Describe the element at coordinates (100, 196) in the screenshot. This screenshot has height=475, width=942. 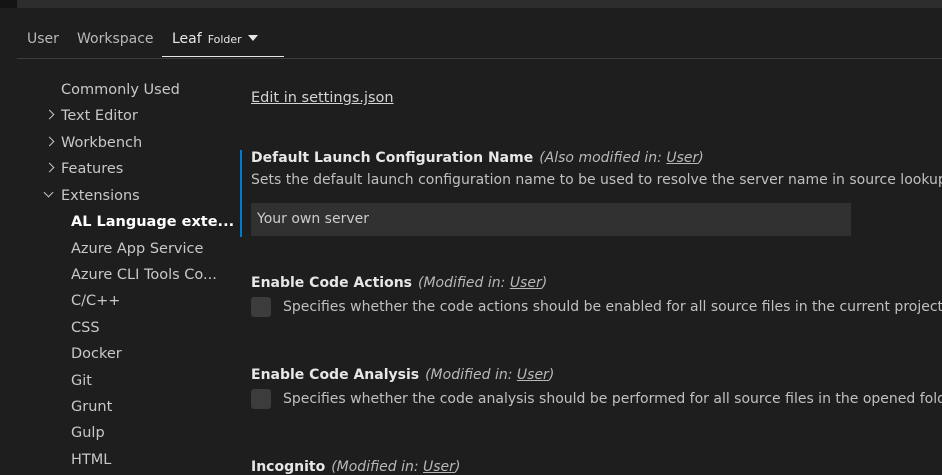
I see `toc-item-label: Extensions` at that location.